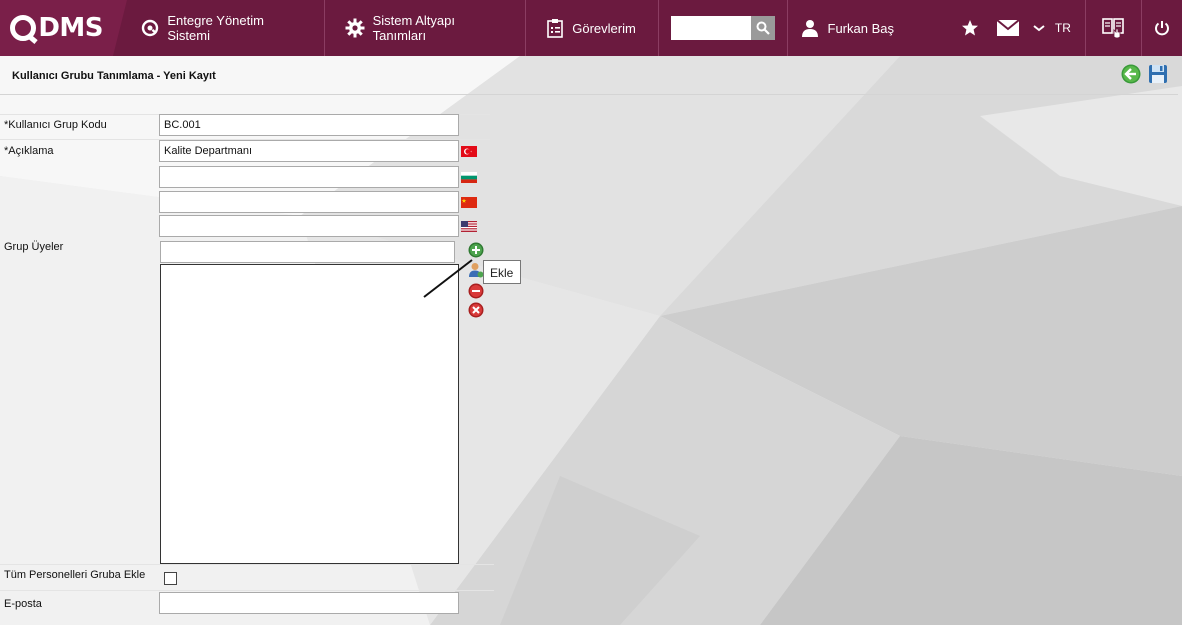  I want to click on description-bg-input, so click(309, 177).